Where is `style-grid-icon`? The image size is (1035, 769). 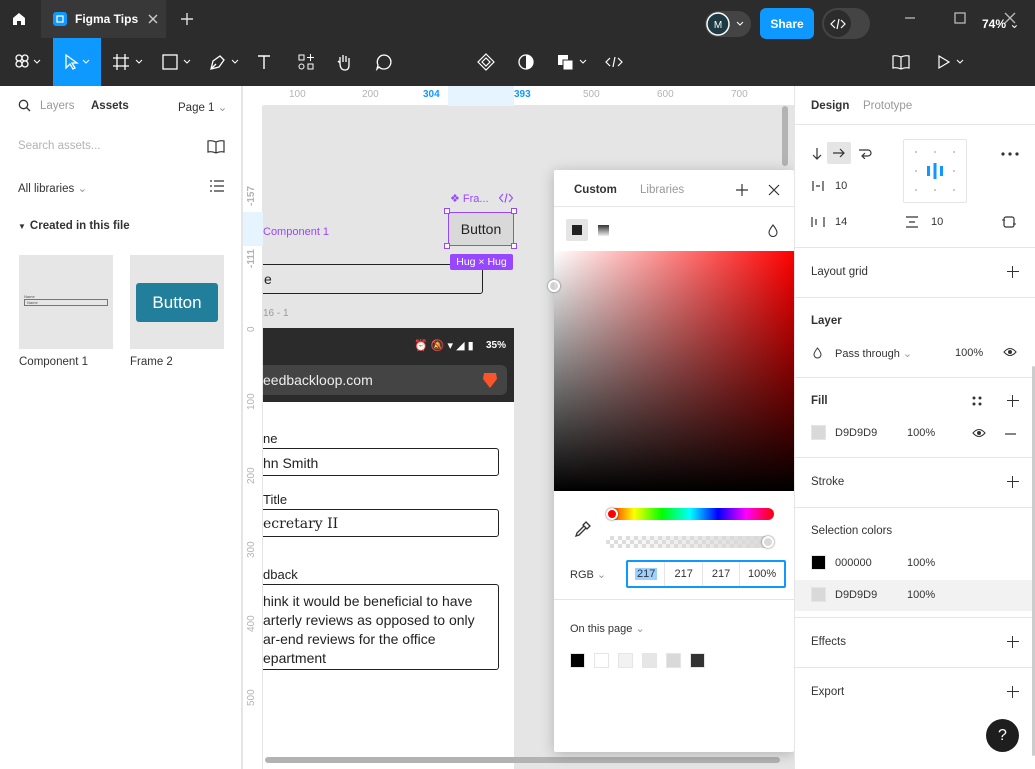 style-grid-icon is located at coordinates (977, 401).